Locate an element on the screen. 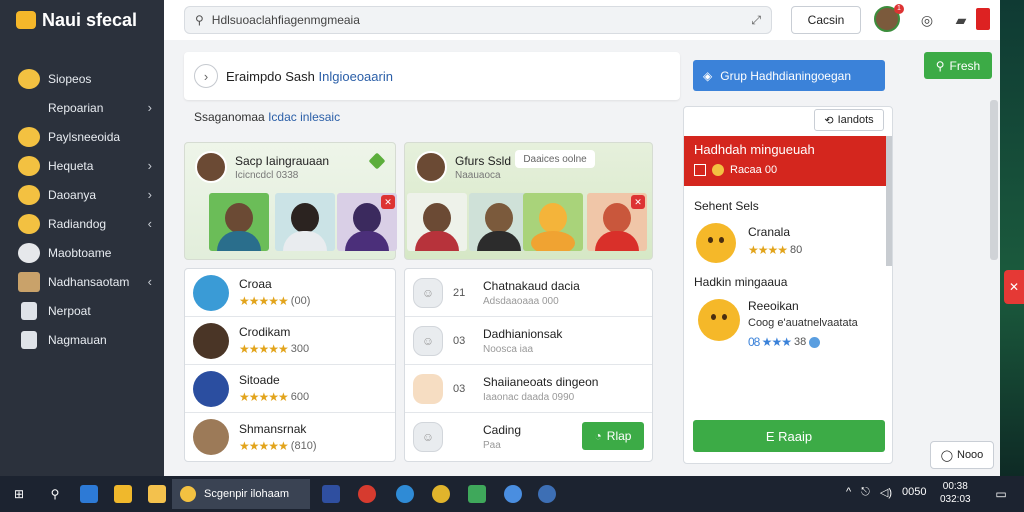  more-button: ◯ Nooo is located at coordinates (962, 455).